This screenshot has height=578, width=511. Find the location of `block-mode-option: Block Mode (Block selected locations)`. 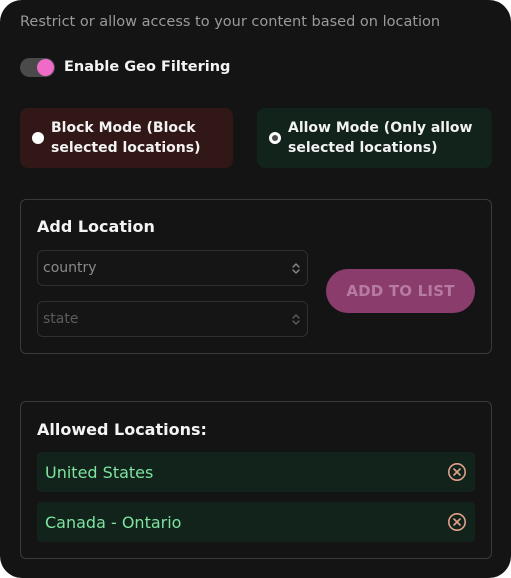

block-mode-option: Block Mode (Block selected locations) is located at coordinates (126, 138).